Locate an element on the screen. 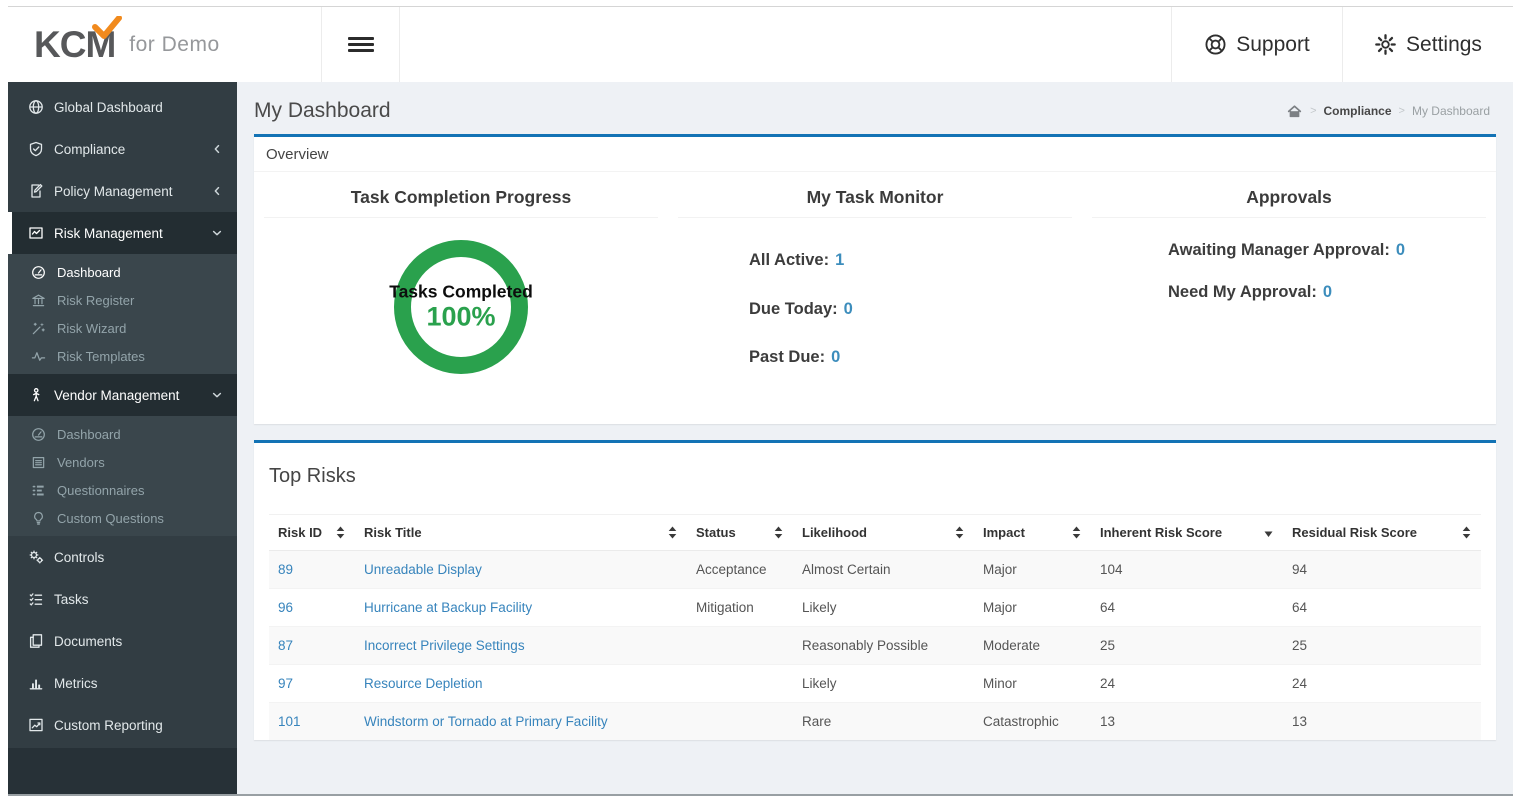 The image size is (1521, 809). stat-label: Past Due: is located at coordinates (787, 357).